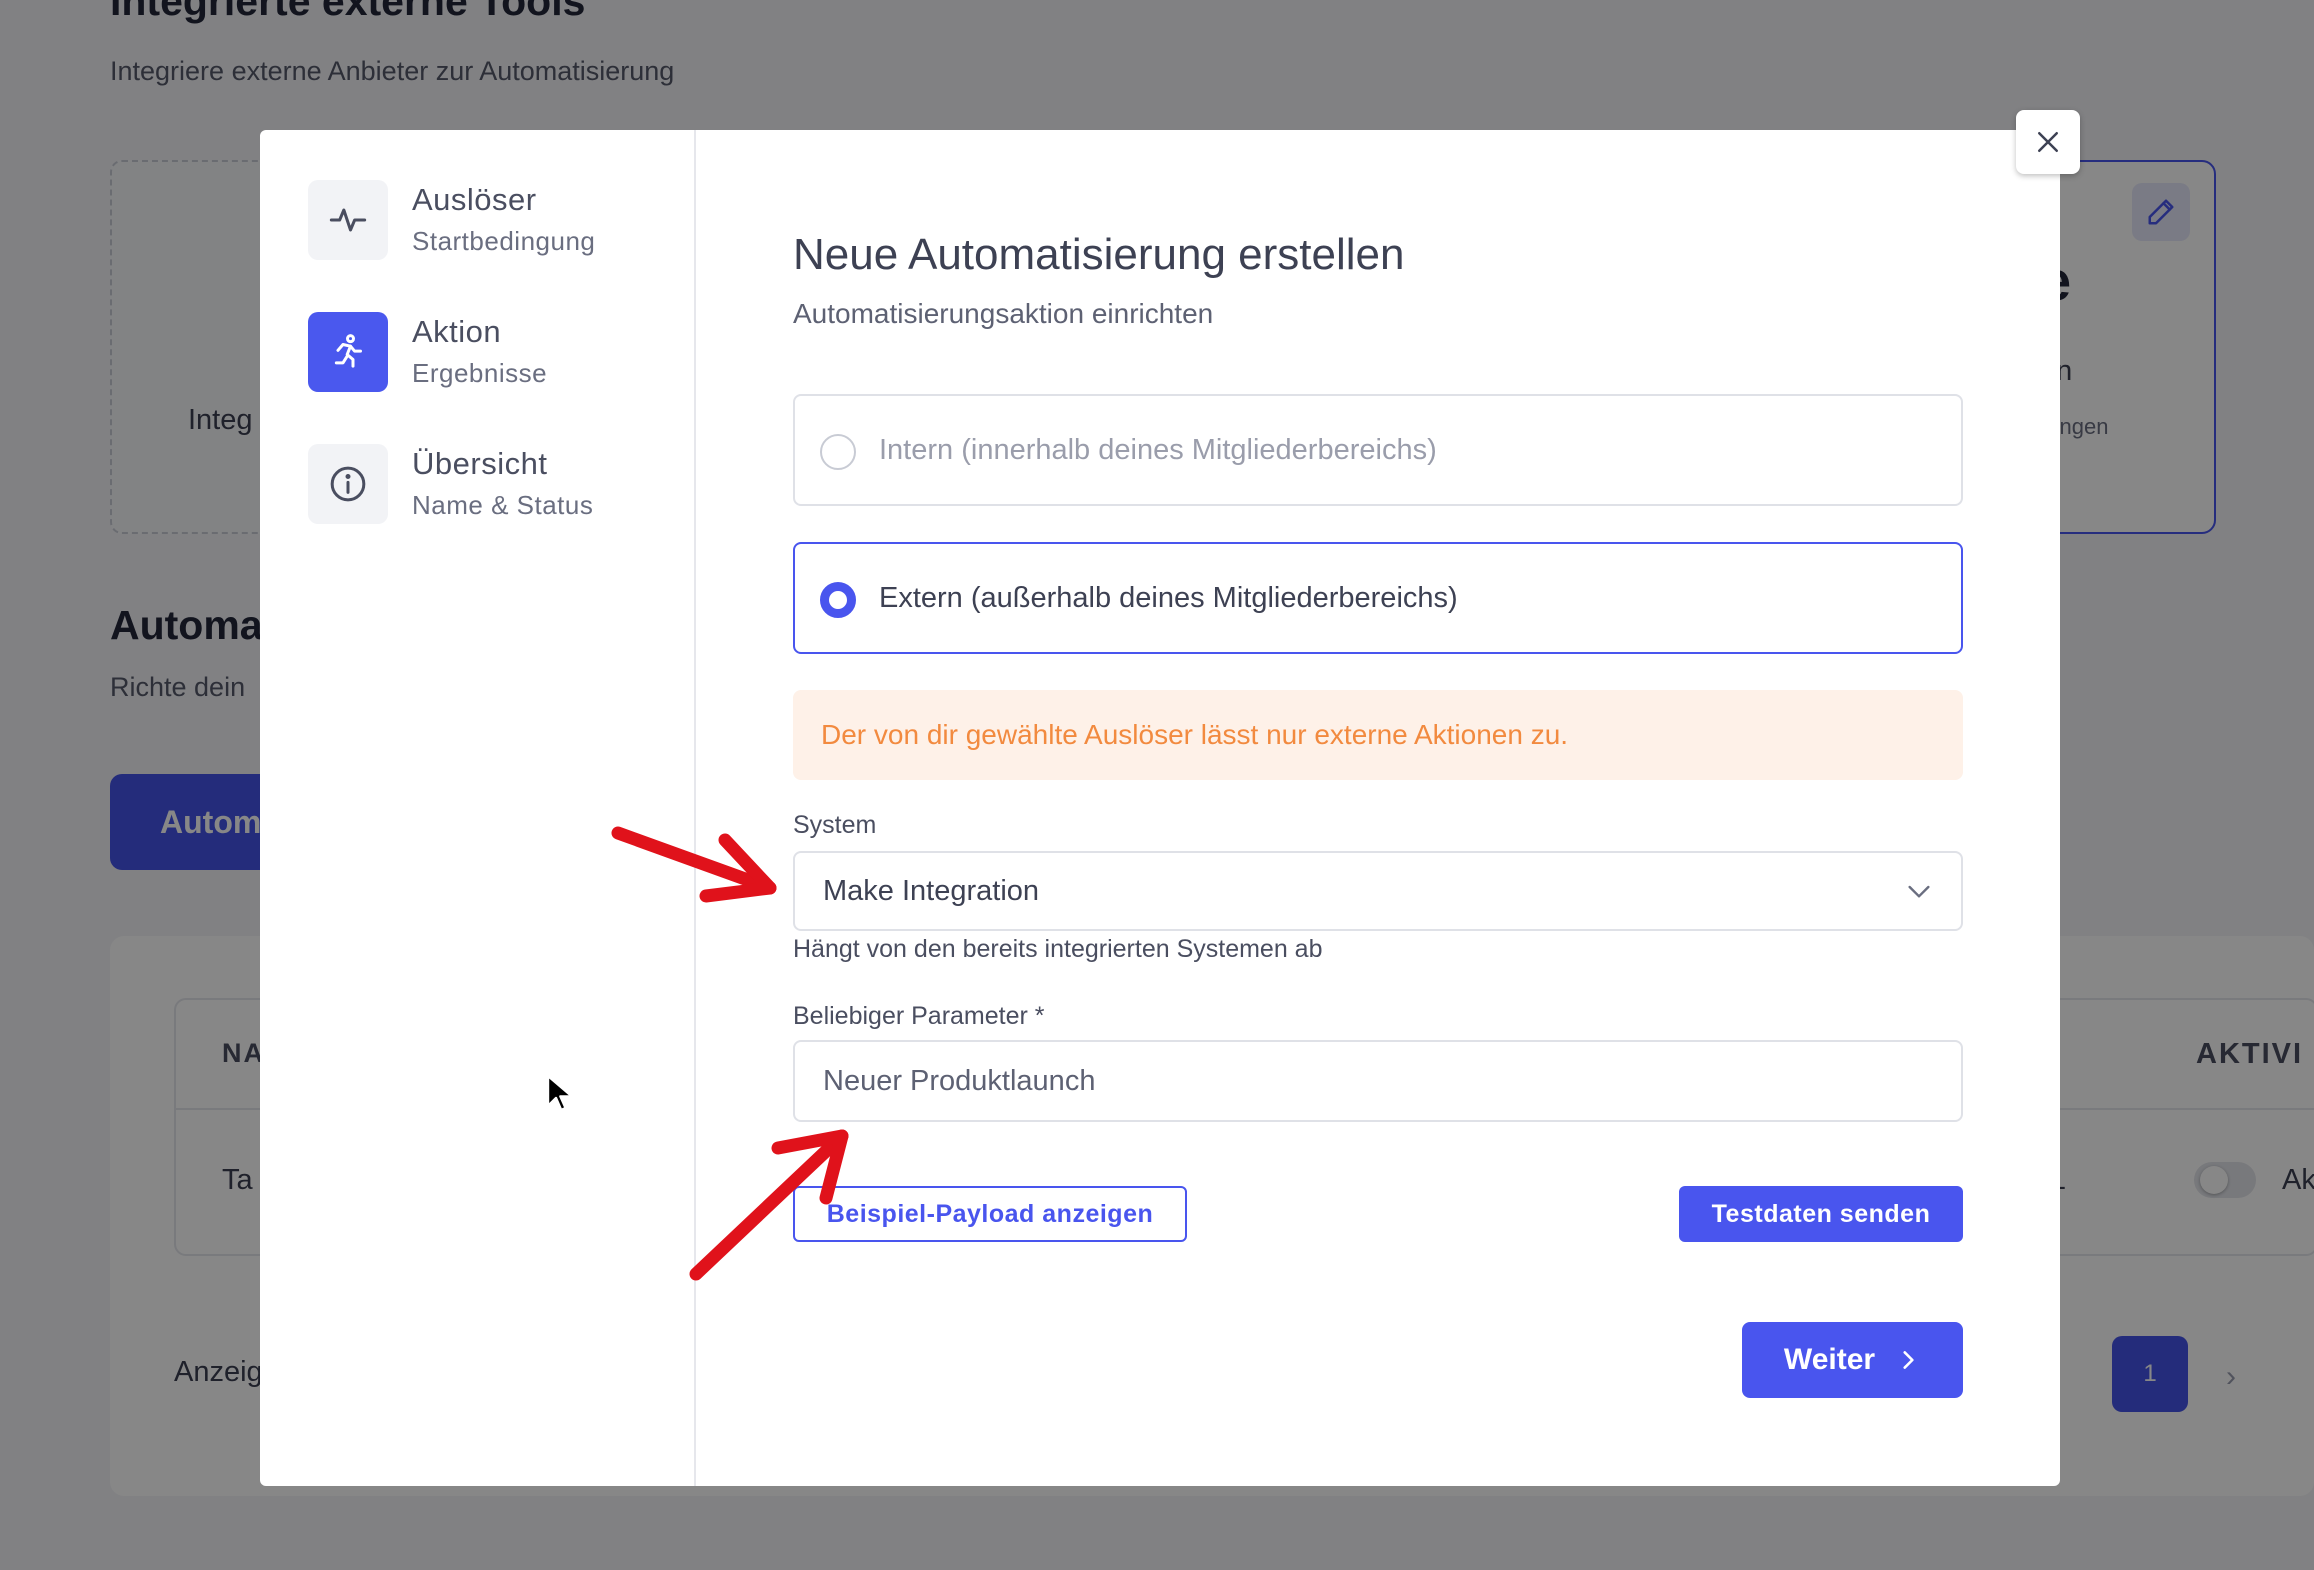 The width and height of the screenshot is (2314, 1570). I want to click on parameter-input, so click(1378, 1081).